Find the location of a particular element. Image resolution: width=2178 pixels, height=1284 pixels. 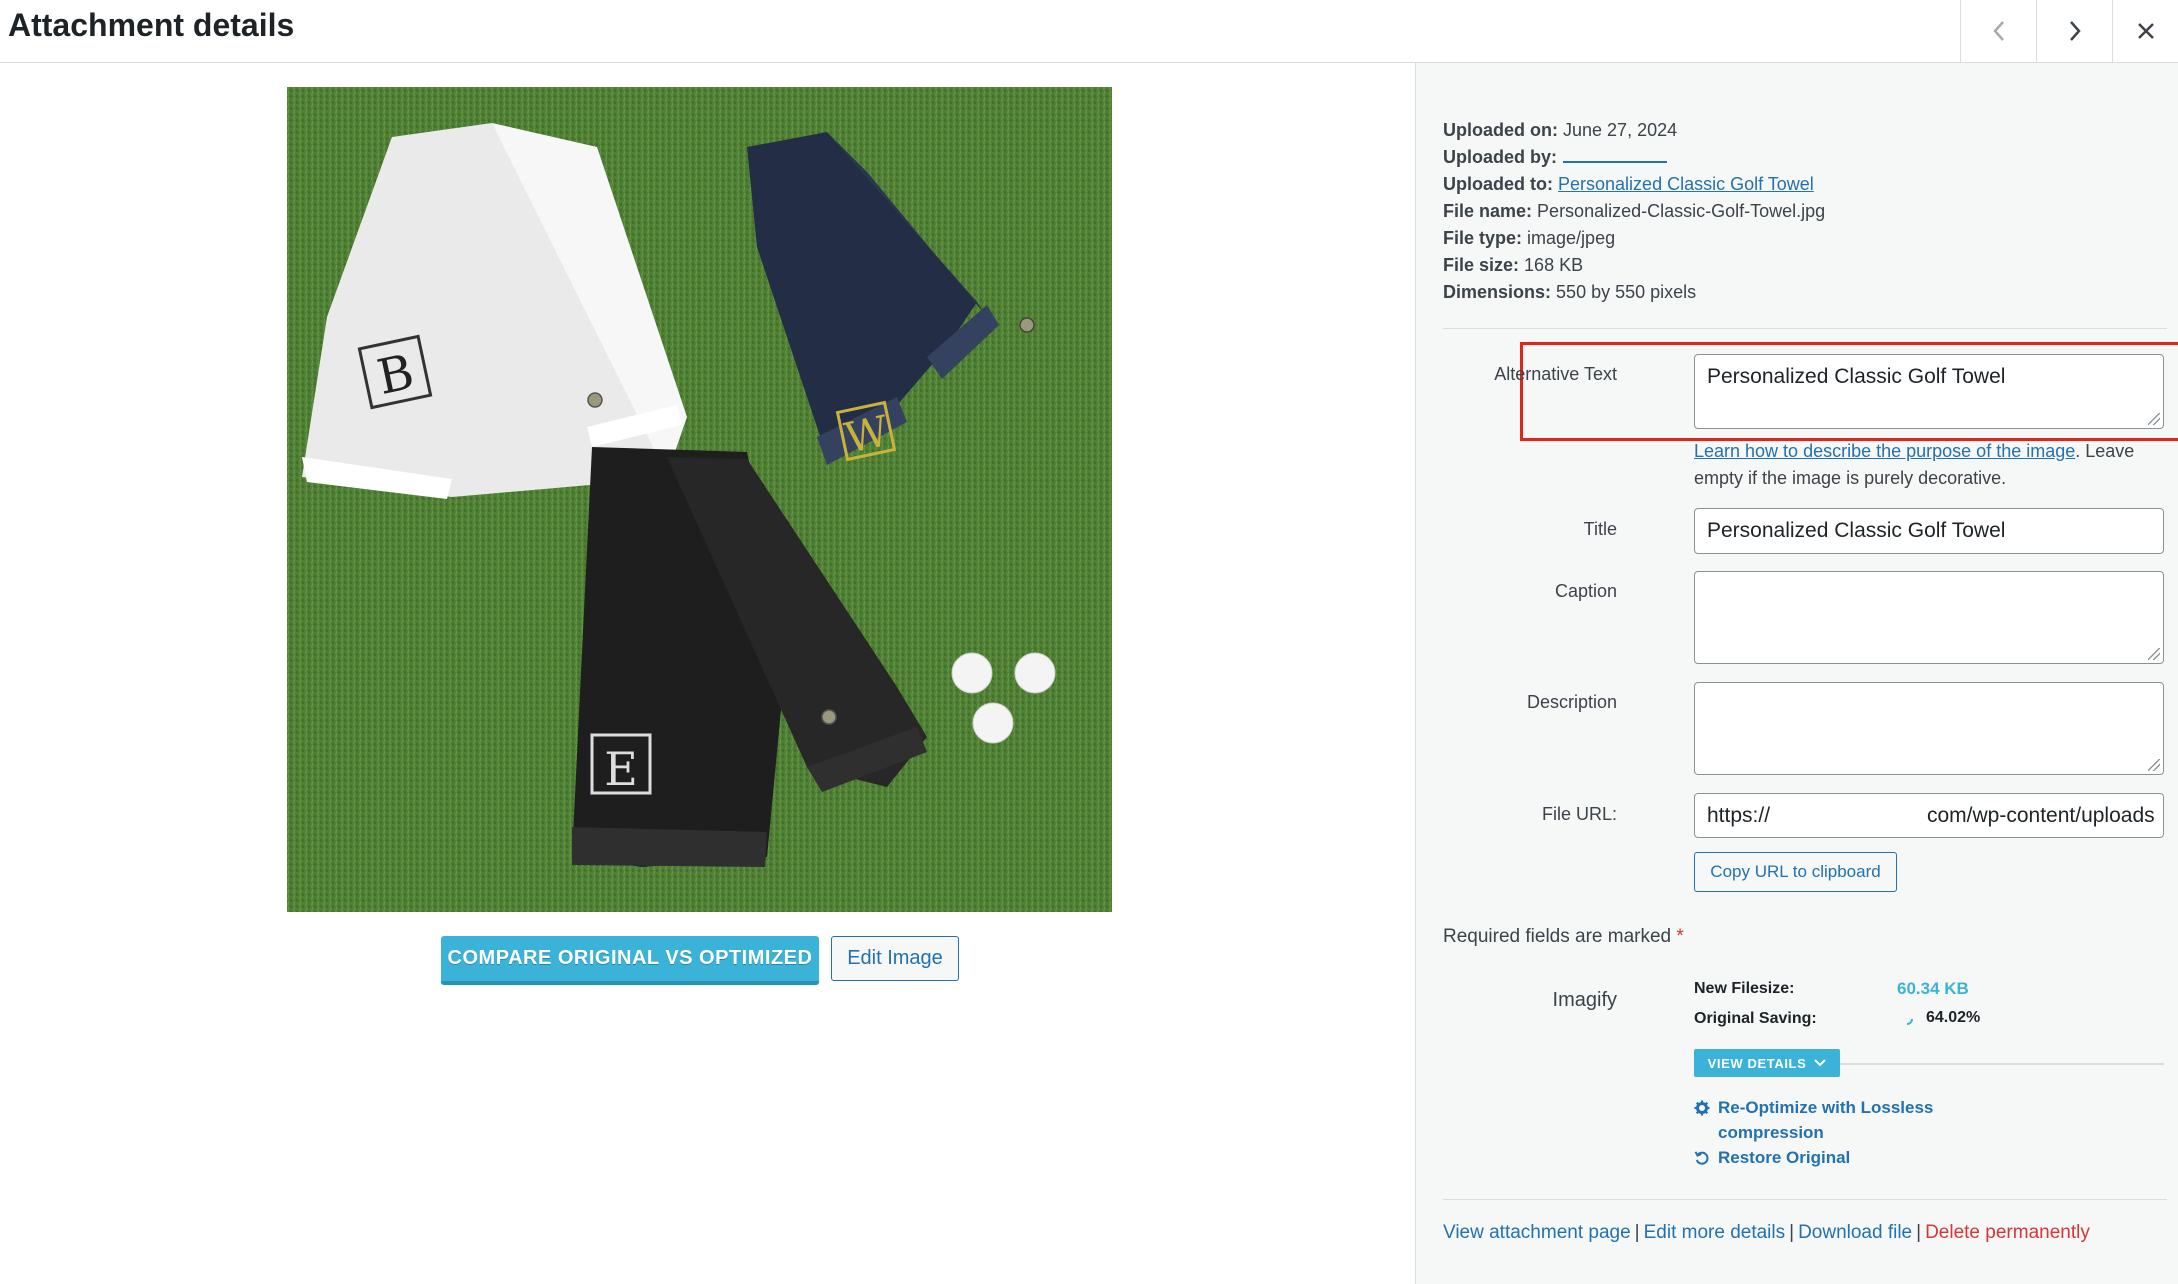

required-star: * is located at coordinates (1680, 936).